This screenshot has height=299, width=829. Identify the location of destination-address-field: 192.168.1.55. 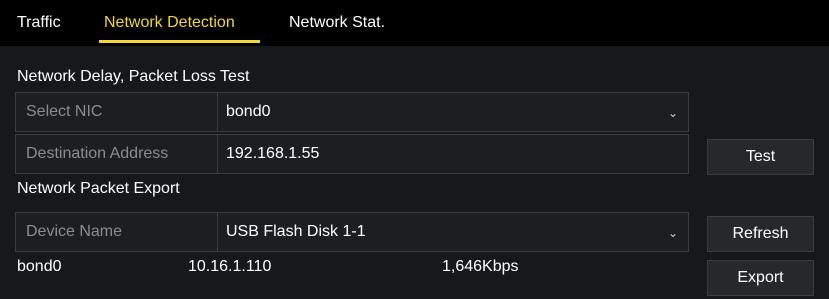
(453, 154).